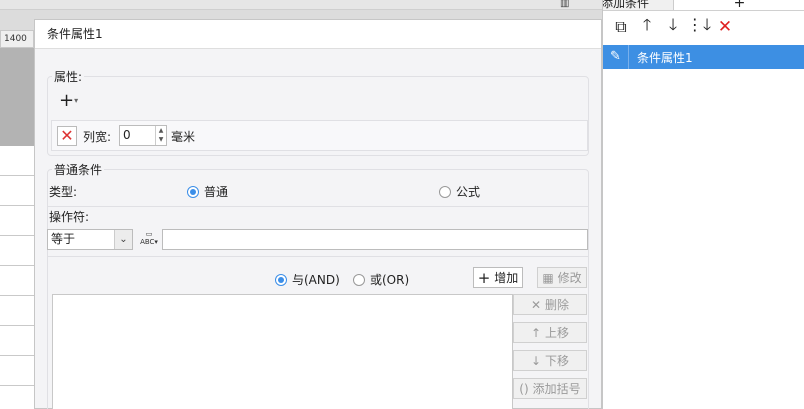 This screenshot has height=409, width=804. I want to click on add-attribute-dropdown: +▾, so click(74, 102).